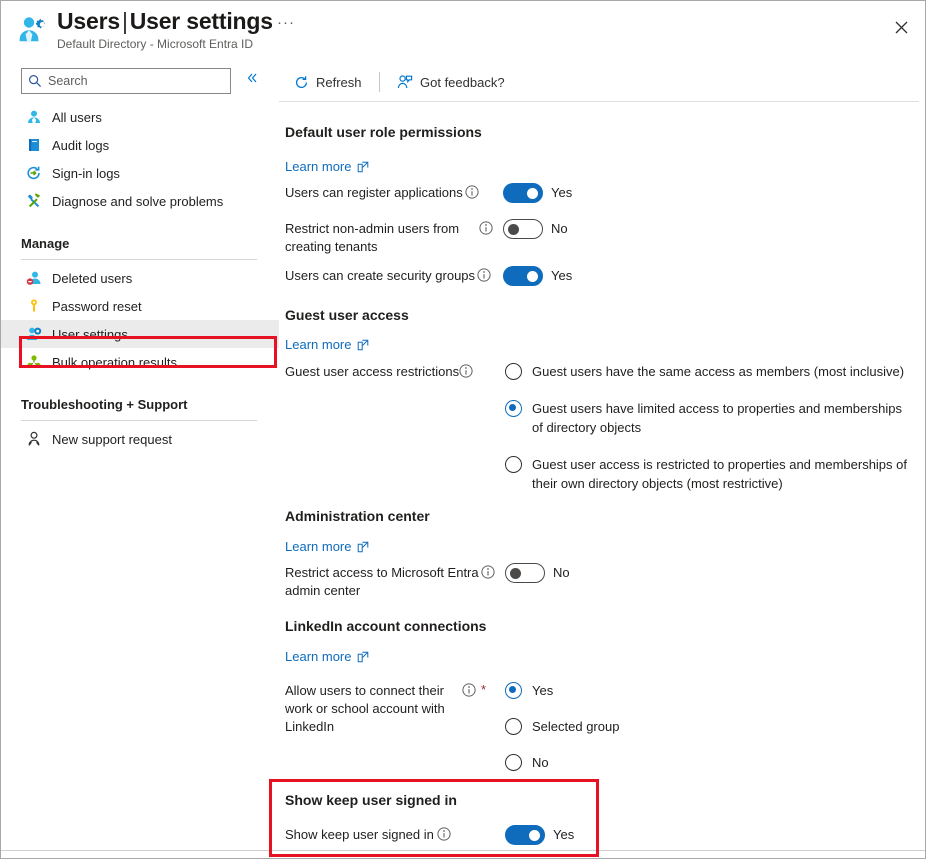 Image resolution: width=926 pixels, height=859 pixels. I want to click on sidebar-item-diagnose: Diagnose and solve problems, so click(140, 201).